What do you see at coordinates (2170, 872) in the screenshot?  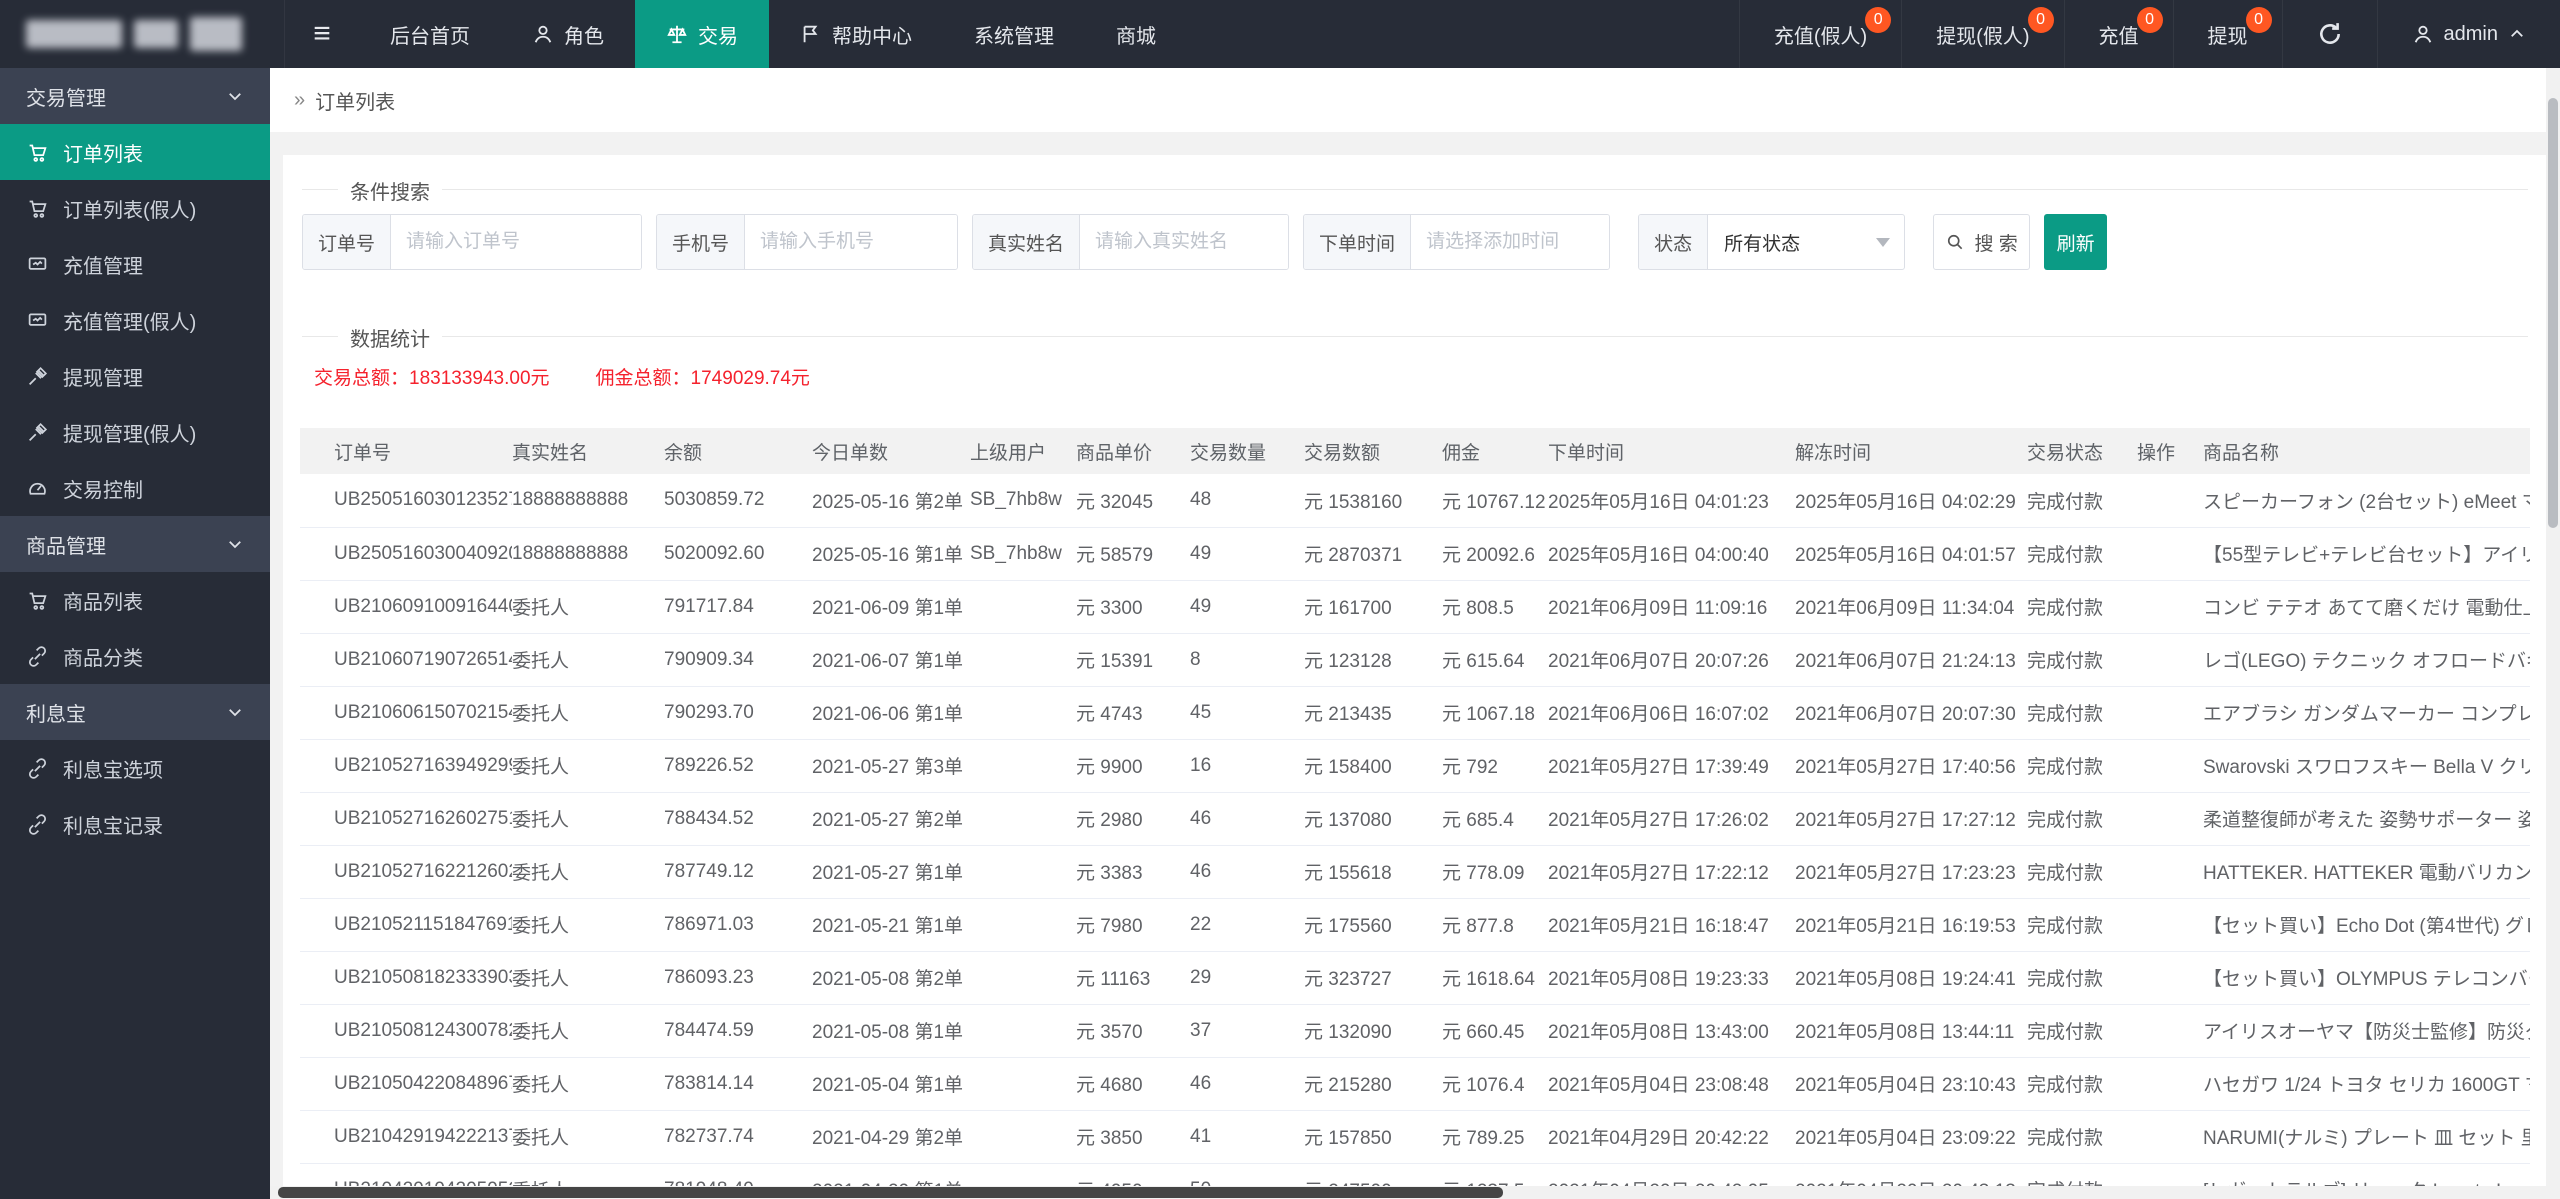 I see `cell-action` at bounding box center [2170, 872].